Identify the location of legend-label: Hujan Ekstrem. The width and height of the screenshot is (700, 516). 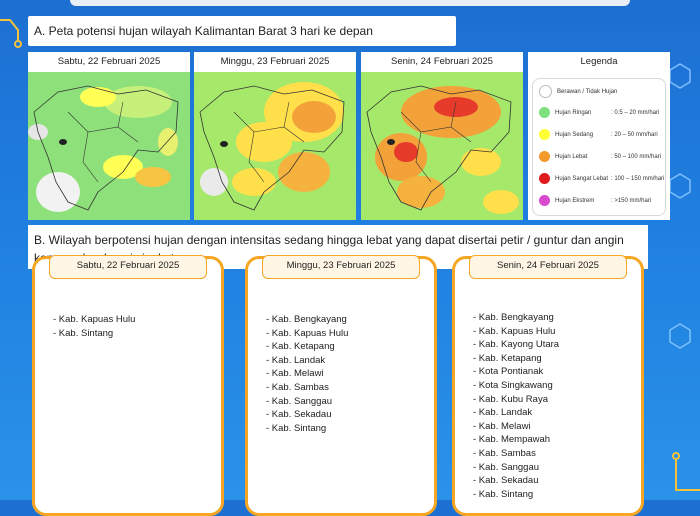
(575, 200).